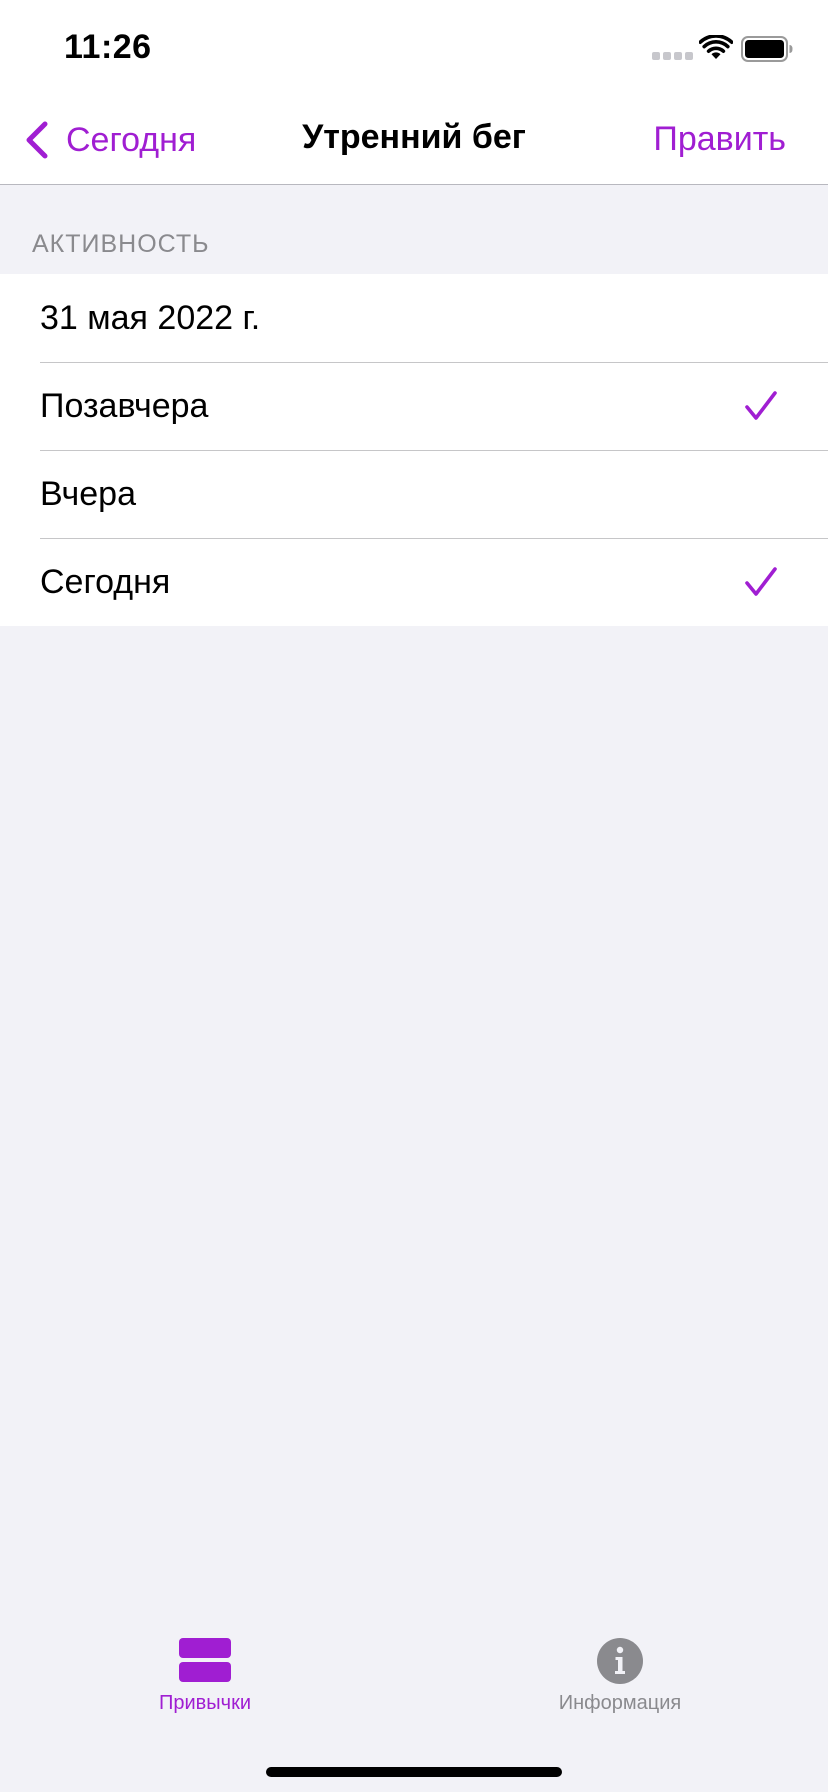  Describe the element at coordinates (414, 48) in the screenshot. I see `status-bar: 11:26` at that location.